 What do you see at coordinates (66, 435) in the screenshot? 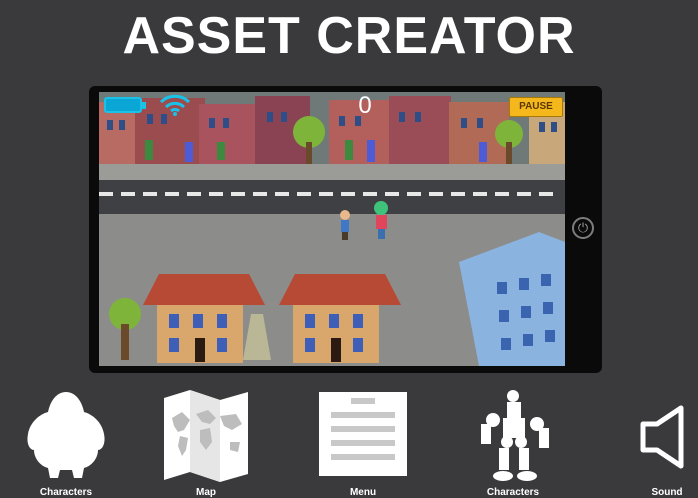
I see `monster-icon` at bounding box center [66, 435].